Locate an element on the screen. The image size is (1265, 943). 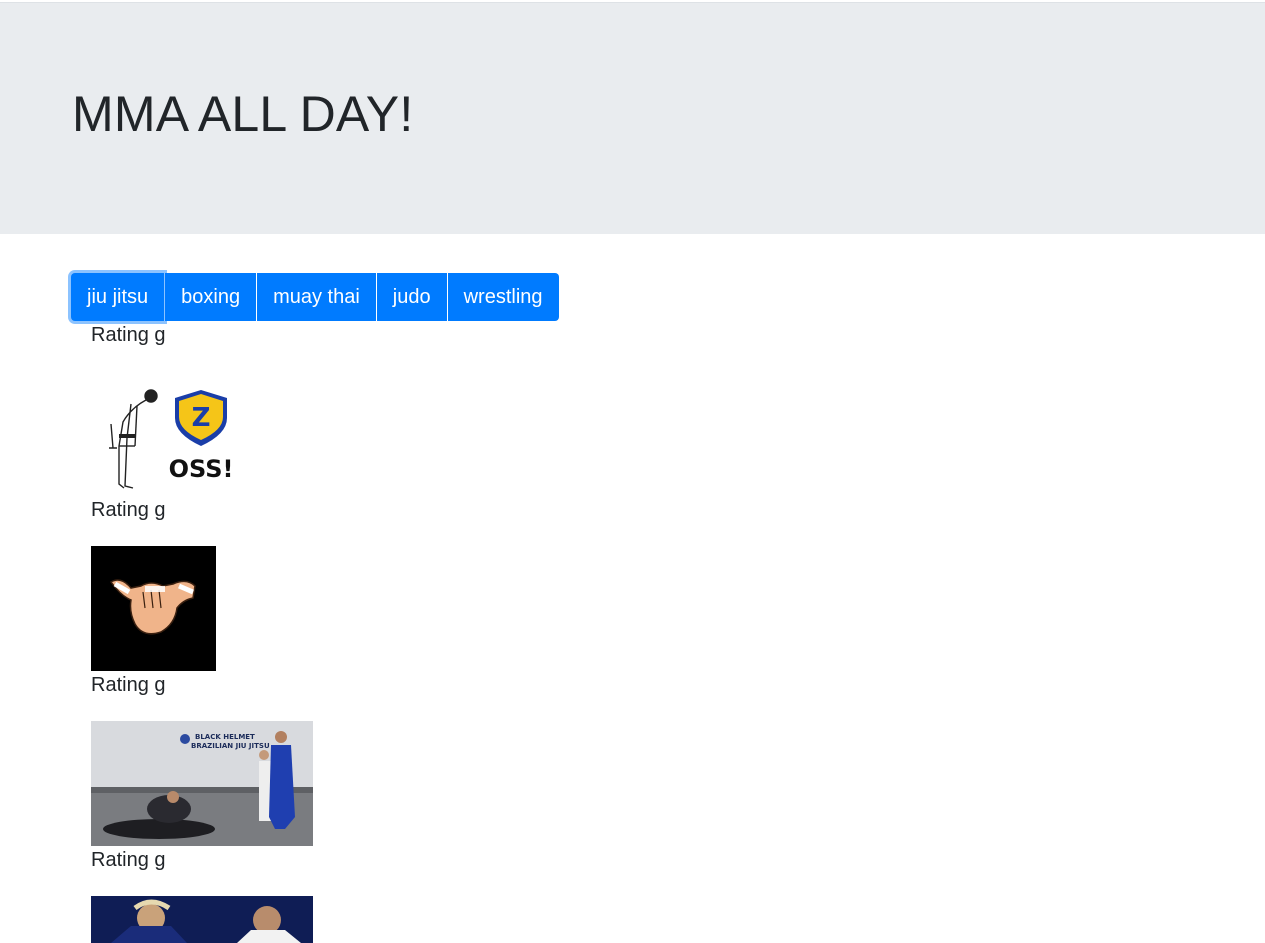
category-button-boxing: boxing is located at coordinates (211, 297).